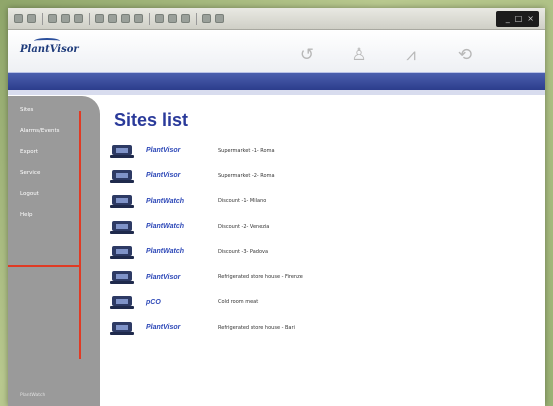 The height and width of the screenshot is (406, 553). I want to click on maximize-button: □, so click(519, 19).